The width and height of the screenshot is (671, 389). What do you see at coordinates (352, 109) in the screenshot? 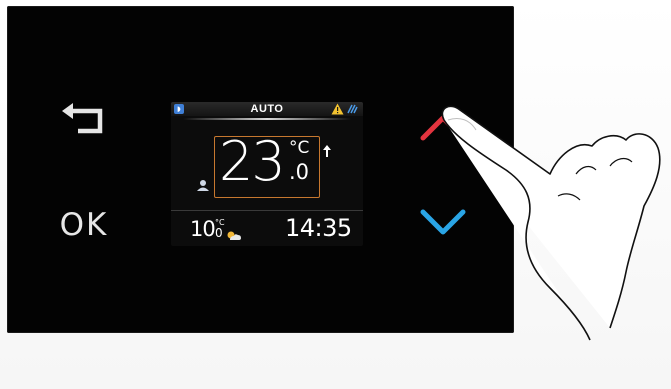
I see `bluetooth-icon` at bounding box center [352, 109].